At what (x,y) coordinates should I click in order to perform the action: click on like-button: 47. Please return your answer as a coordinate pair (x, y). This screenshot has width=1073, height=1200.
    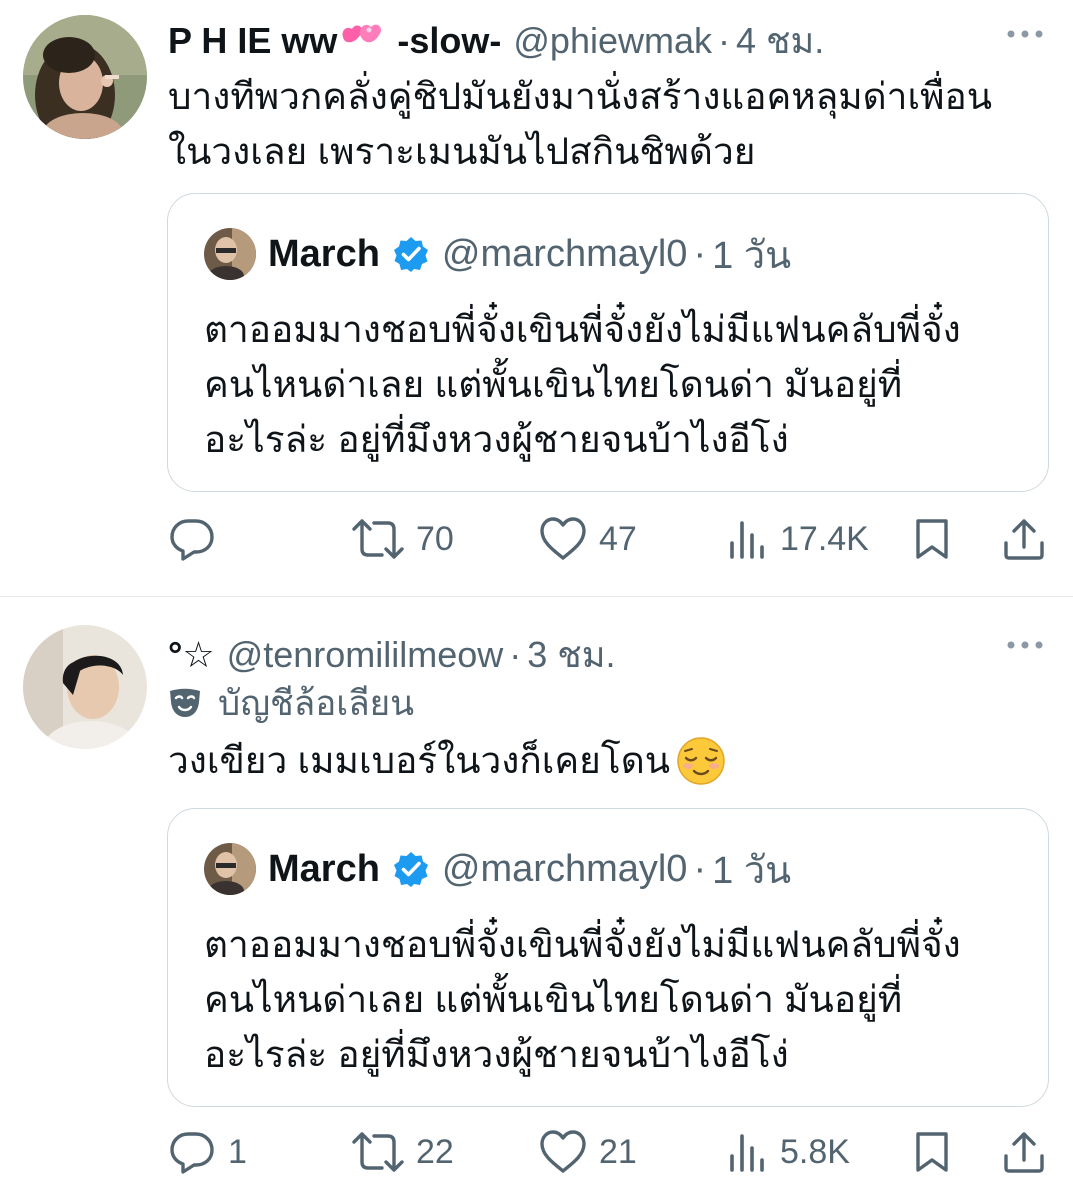
    Looking at the image, I should click on (588, 539).